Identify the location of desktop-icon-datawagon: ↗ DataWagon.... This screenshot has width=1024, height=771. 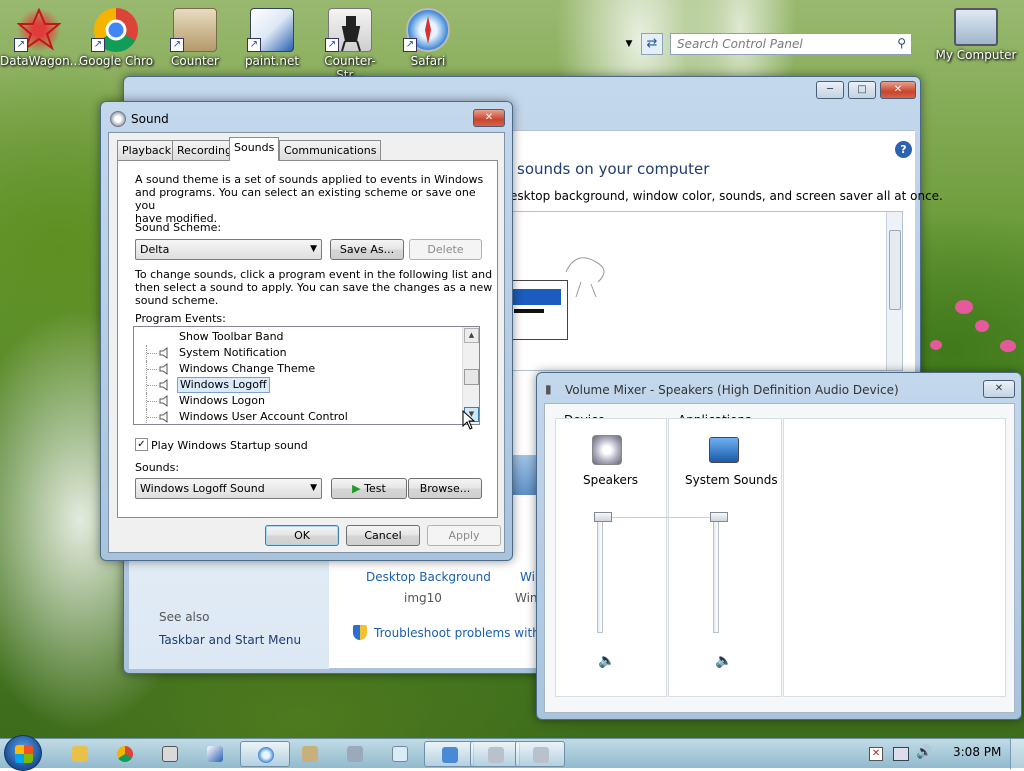
(40, 37).